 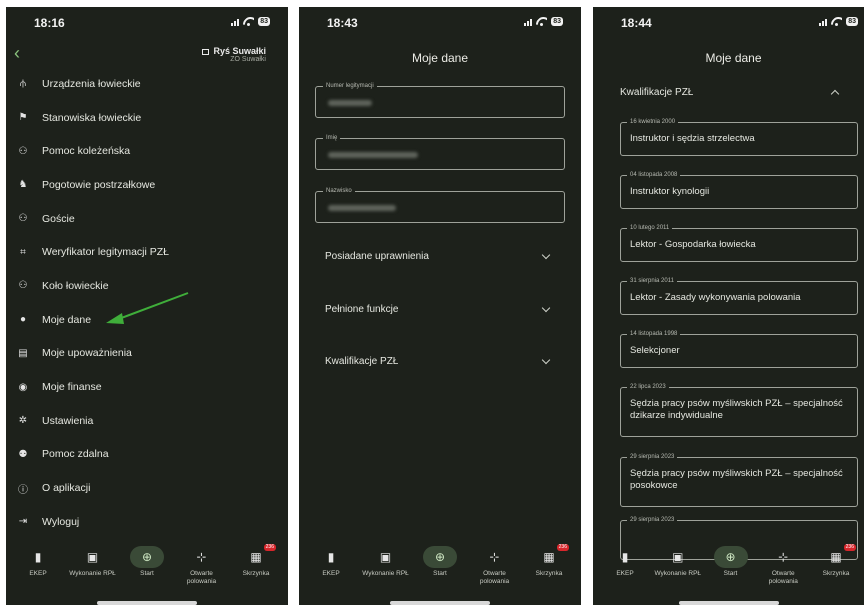 I want to click on scan-icon: ⌗, so click(x=23, y=252).